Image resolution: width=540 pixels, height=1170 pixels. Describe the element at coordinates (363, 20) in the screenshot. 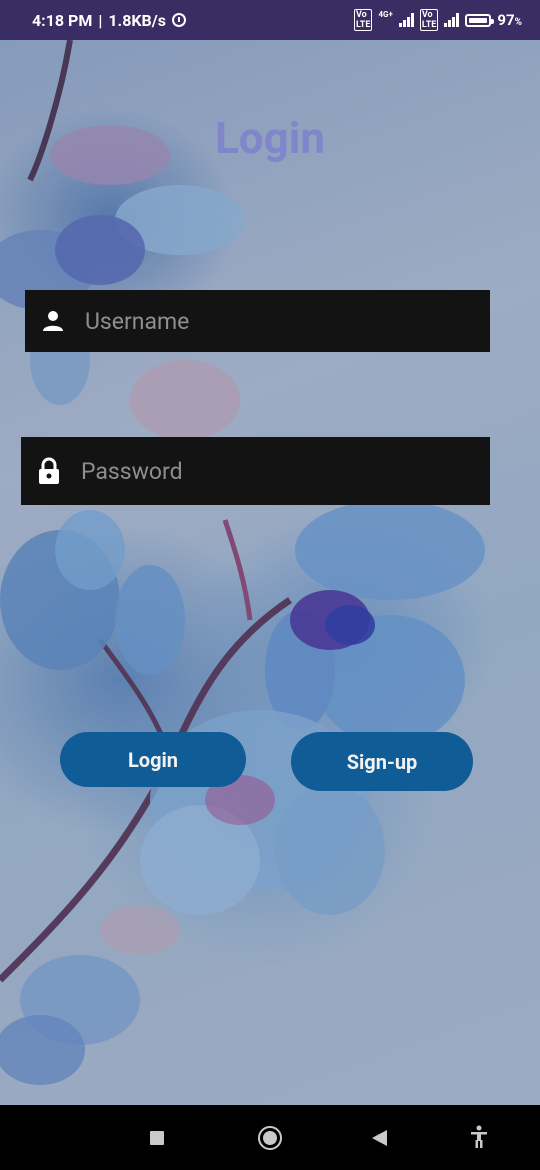

I see `volte-icon: Vo LTE` at that location.